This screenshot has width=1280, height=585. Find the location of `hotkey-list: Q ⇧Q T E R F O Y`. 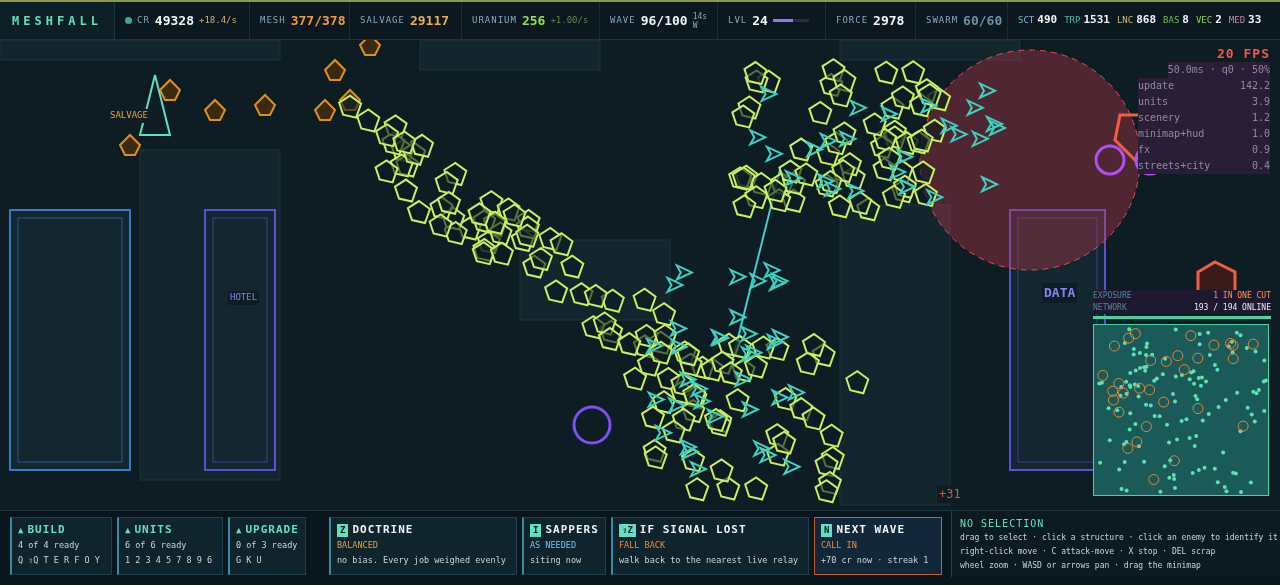

hotkey-list: Q ⇧Q T E R F O Y is located at coordinates (61, 560).